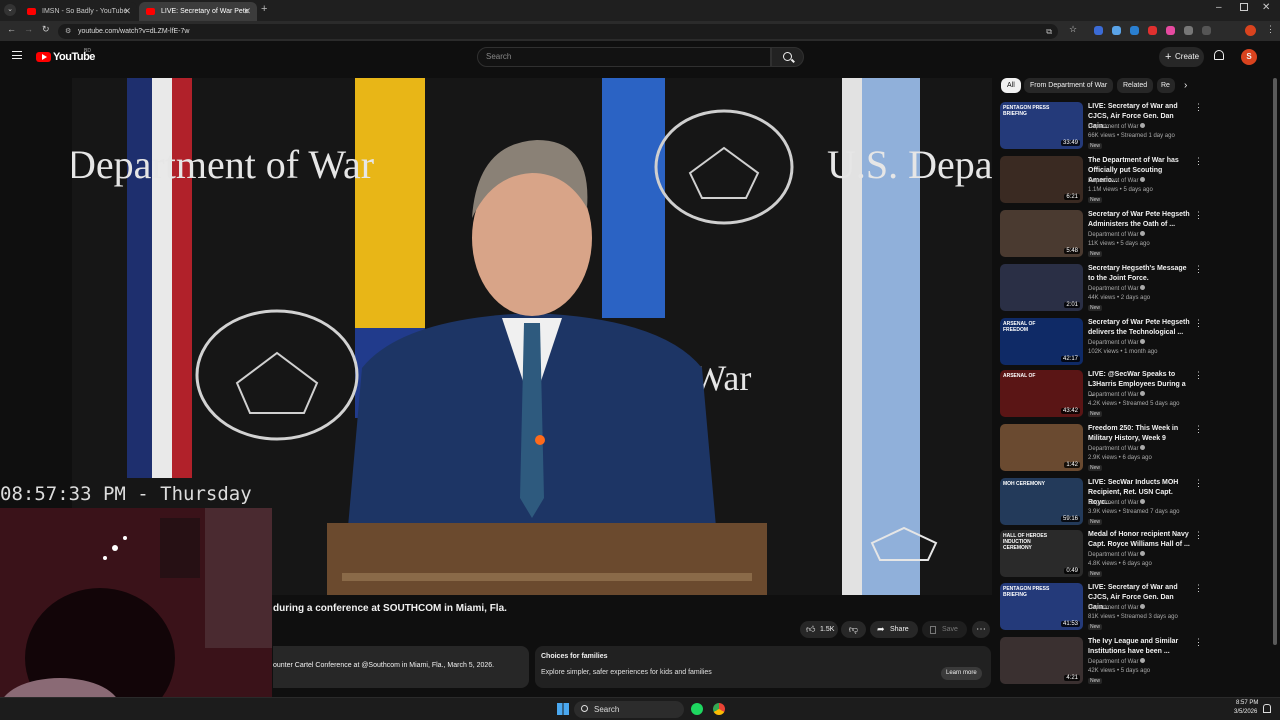 The width and height of the screenshot is (1280, 720). What do you see at coordinates (944, 629) in the screenshot?
I see `save-button: Save` at bounding box center [944, 629].